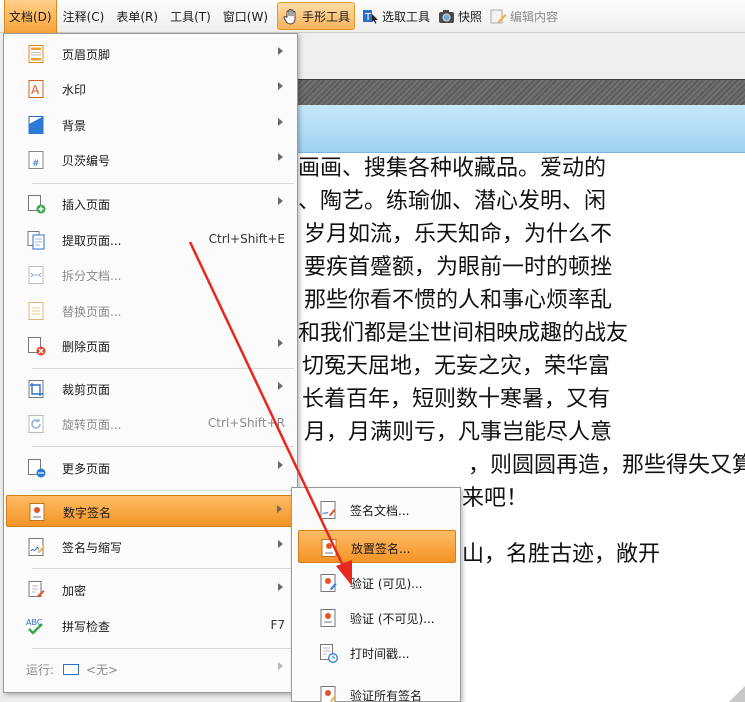 This screenshot has height=702, width=745. What do you see at coordinates (36, 389) in the screenshot?
I see `crop-page-icon` at bounding box center [36, 389].